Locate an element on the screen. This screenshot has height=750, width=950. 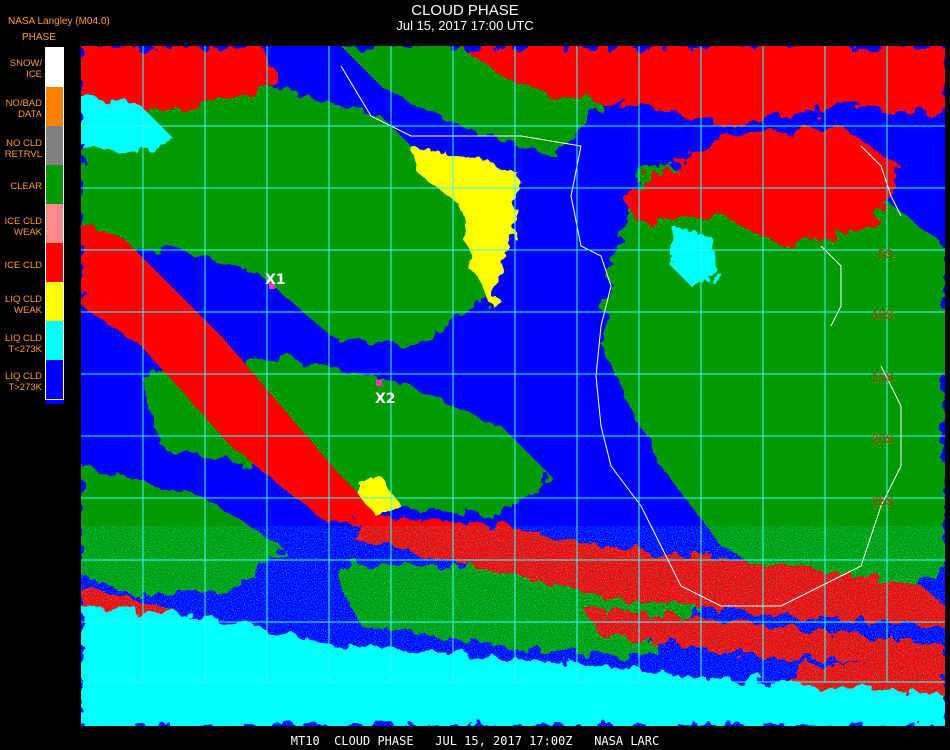
legend-swatch-liquid-cloud-cold is located at coordinates (55, 343).